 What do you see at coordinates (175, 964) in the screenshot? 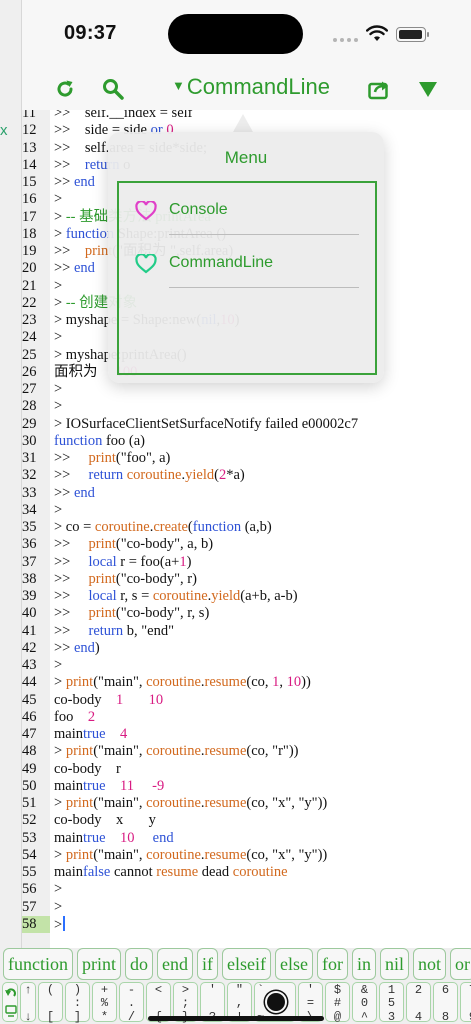
I see `keyword-button-end: end` at bounding box center [175, 964].